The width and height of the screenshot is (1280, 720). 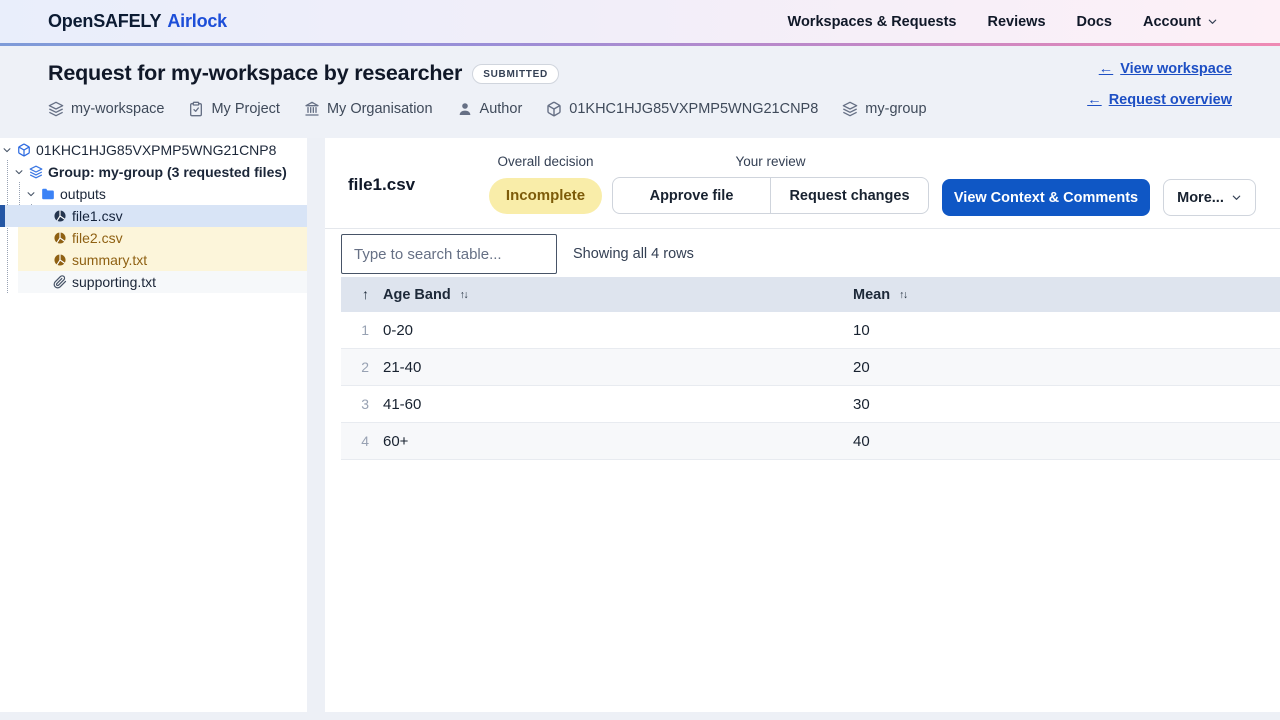 What do you see at coordinates (1066, 295) in the screenshot?
I see `mean-column-header: Mean` at bounding box center [1066, 295].